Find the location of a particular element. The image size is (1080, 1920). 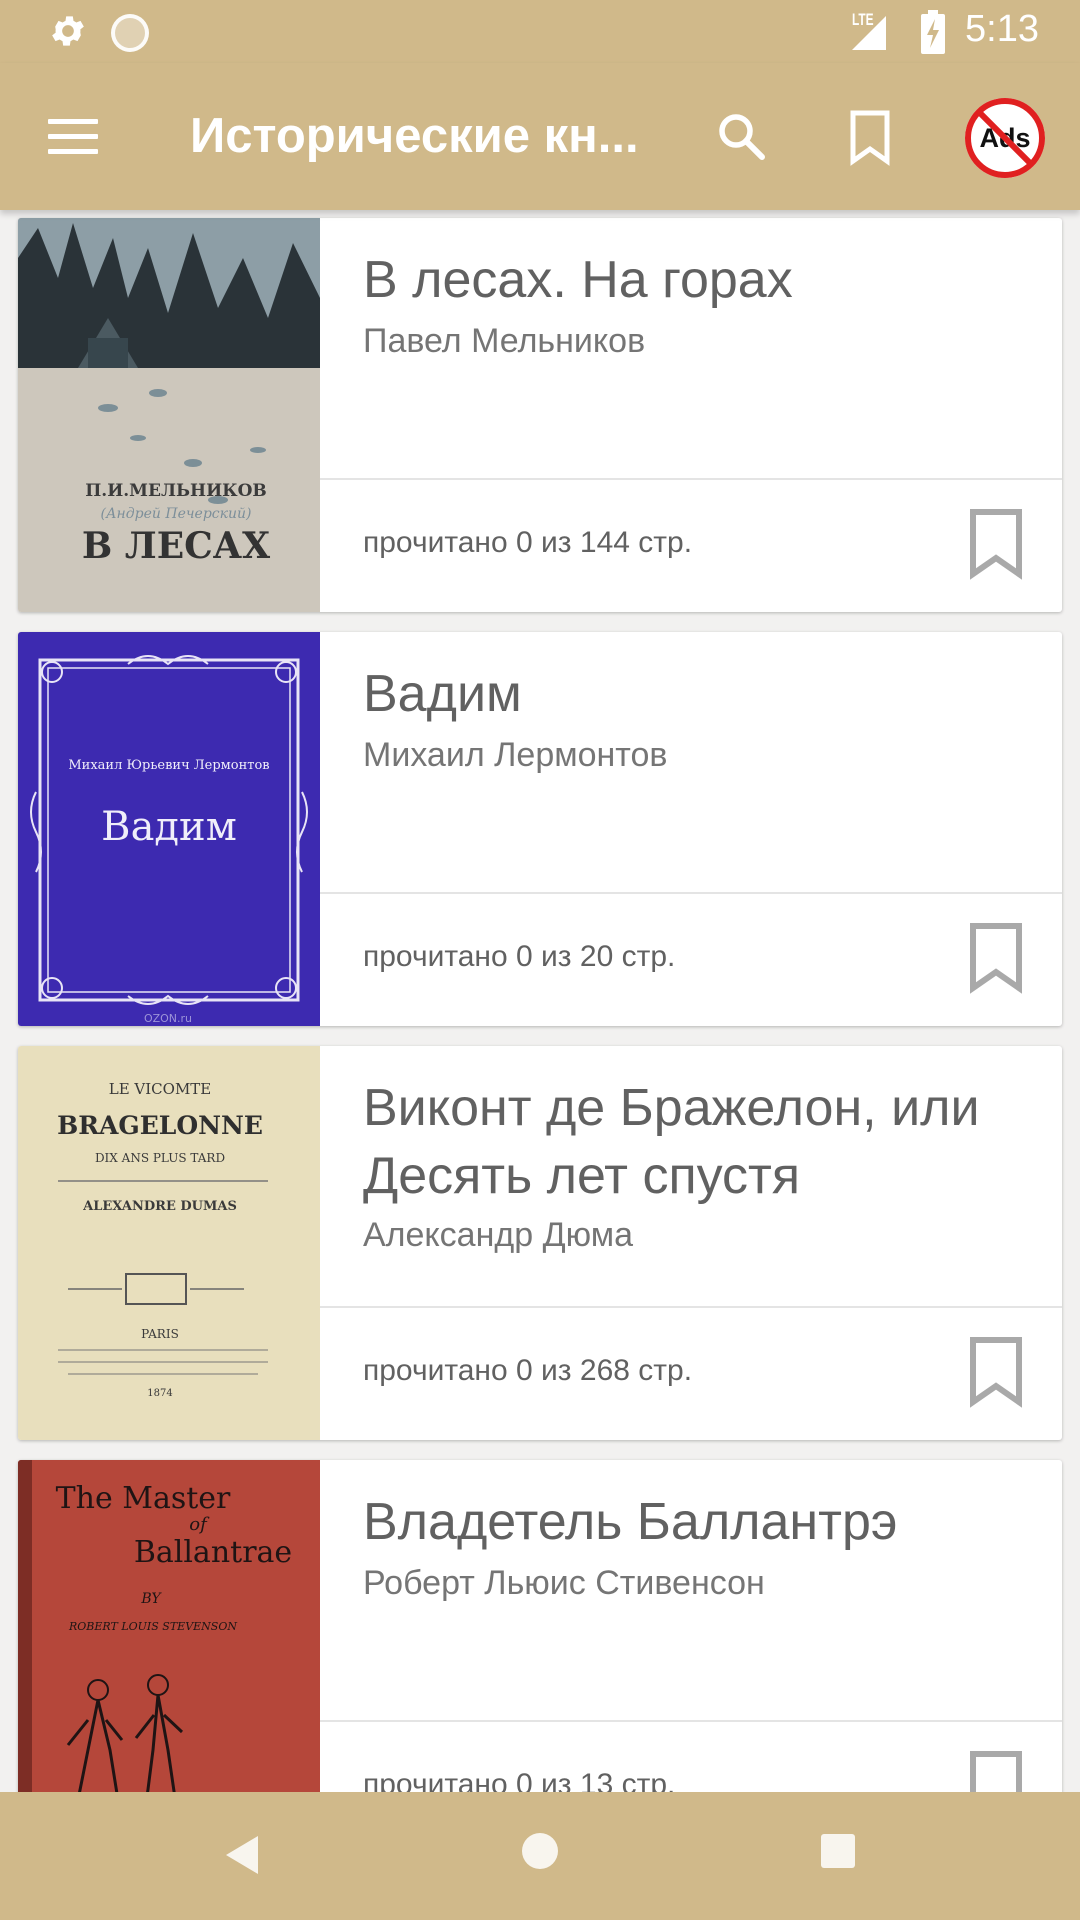

cover-image: Михаил Юрьевич Лермонтов Вадим OZON.ru is located at coordinates (169, 829).